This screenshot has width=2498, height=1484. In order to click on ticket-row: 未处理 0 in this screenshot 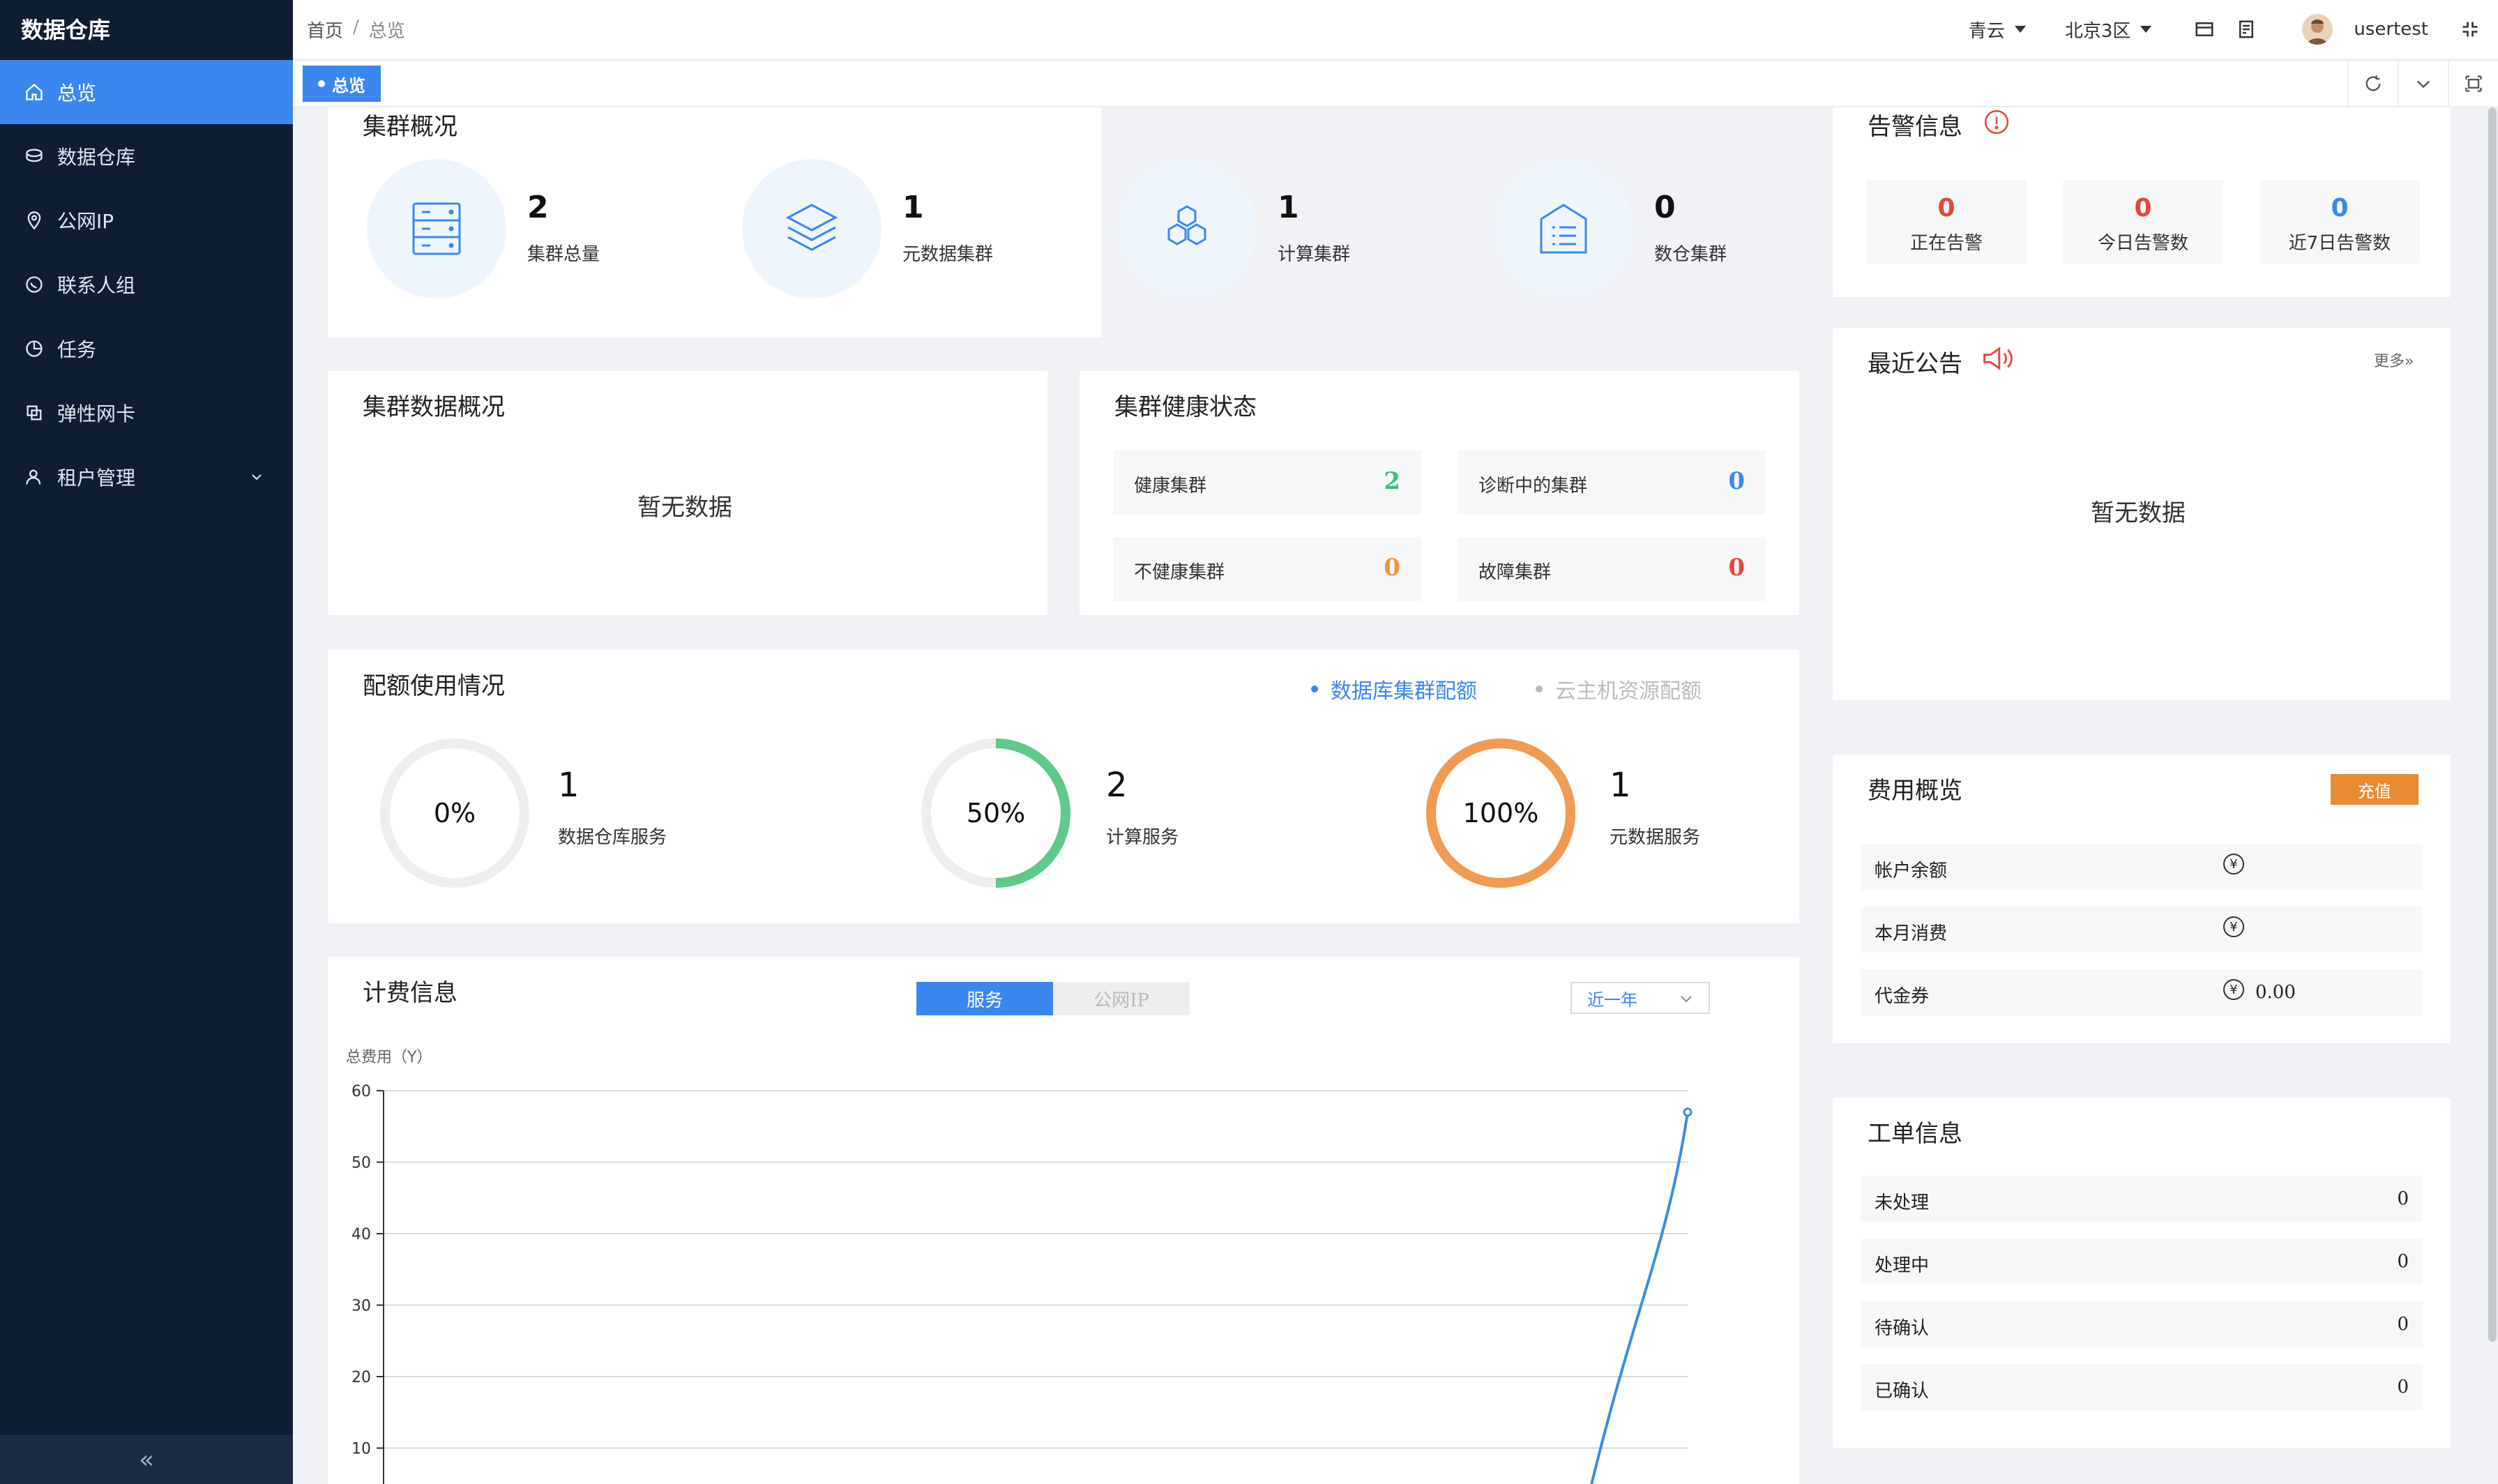, I will do `click(2142, 1199)`.